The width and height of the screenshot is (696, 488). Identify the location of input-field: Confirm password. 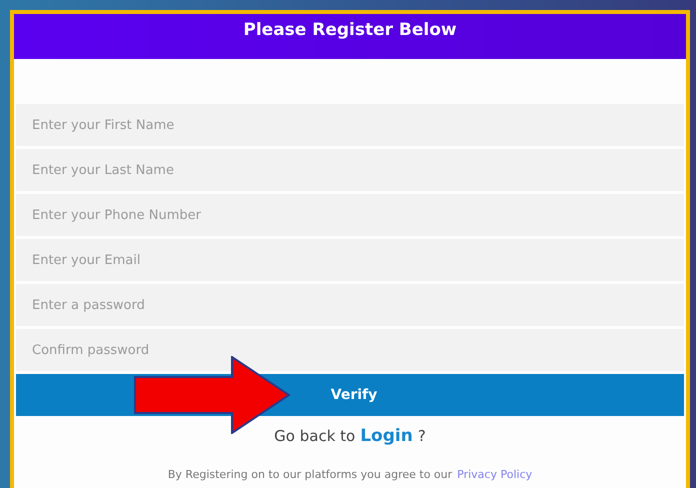
(350, 350).